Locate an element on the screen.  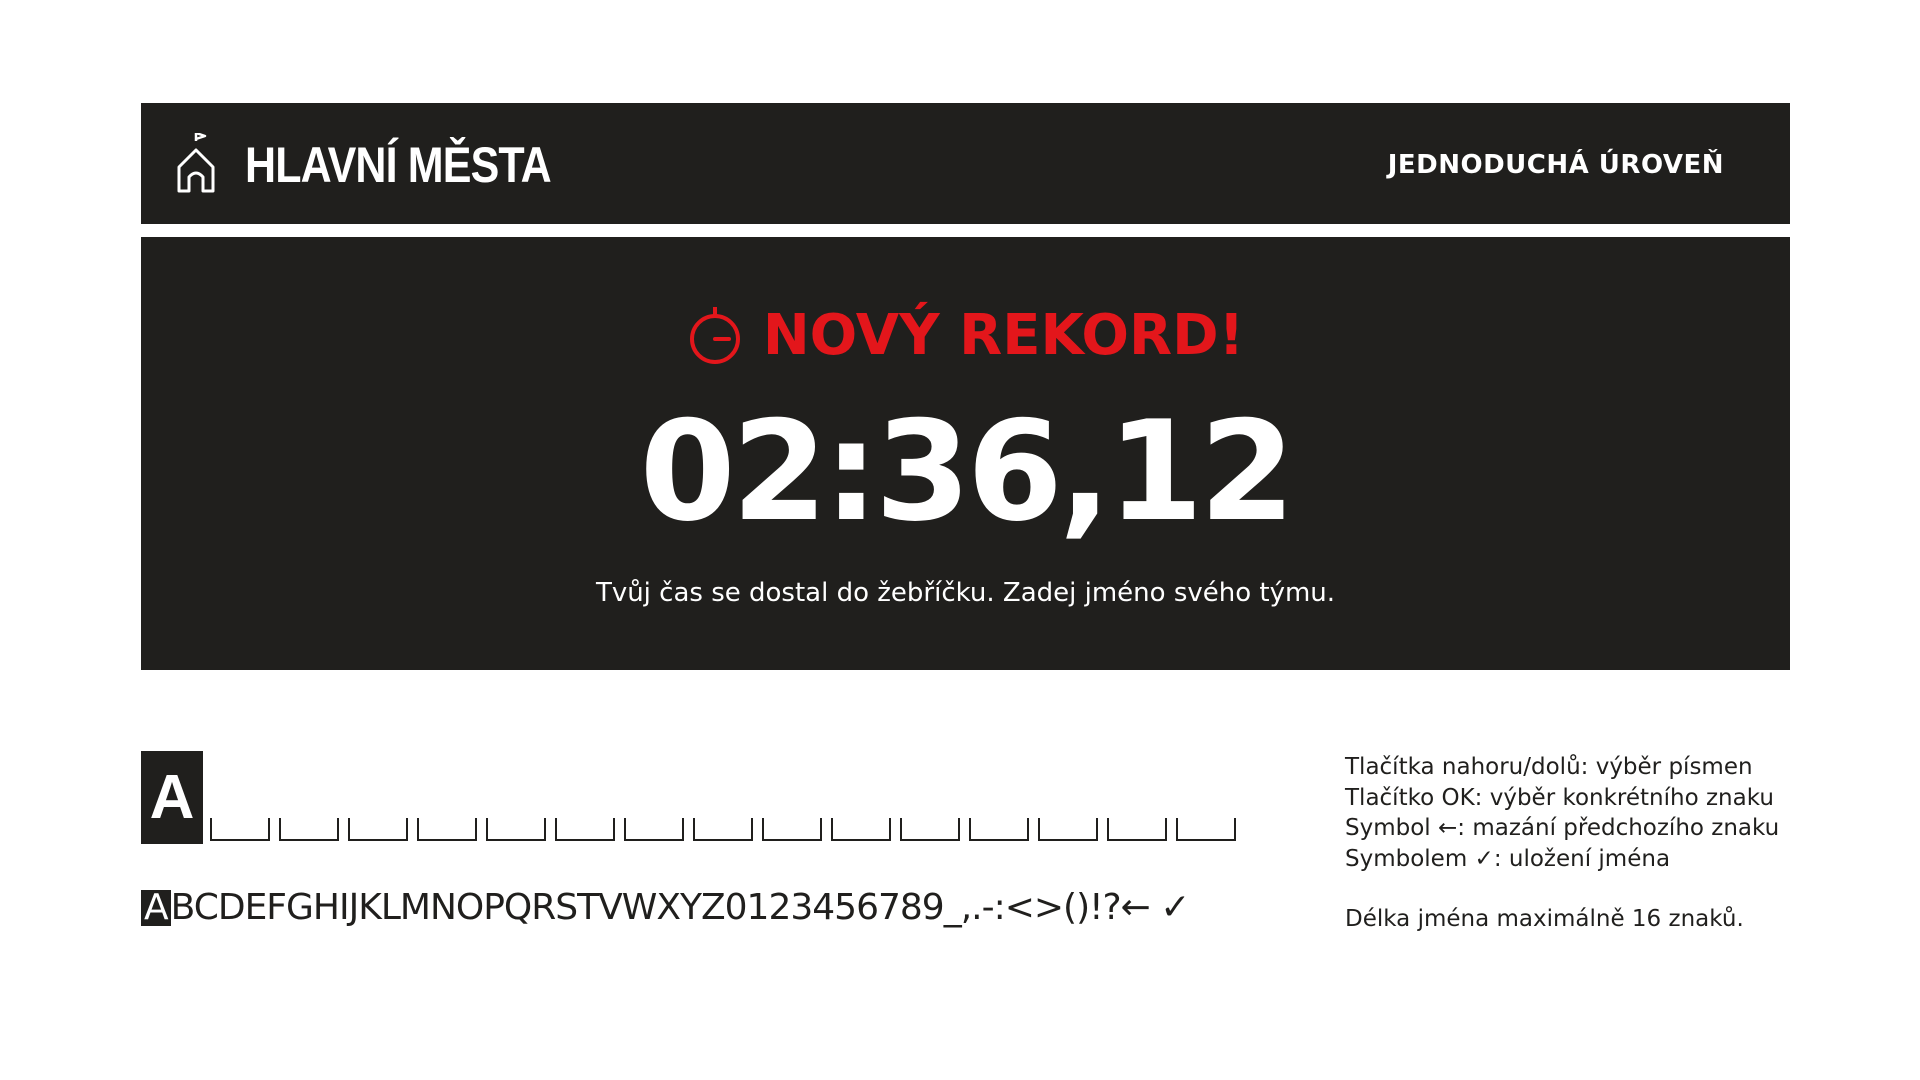
instruction-line: Tlačítka nahoru/dolů: výběr písmen is located at coordinates (1549, 767).